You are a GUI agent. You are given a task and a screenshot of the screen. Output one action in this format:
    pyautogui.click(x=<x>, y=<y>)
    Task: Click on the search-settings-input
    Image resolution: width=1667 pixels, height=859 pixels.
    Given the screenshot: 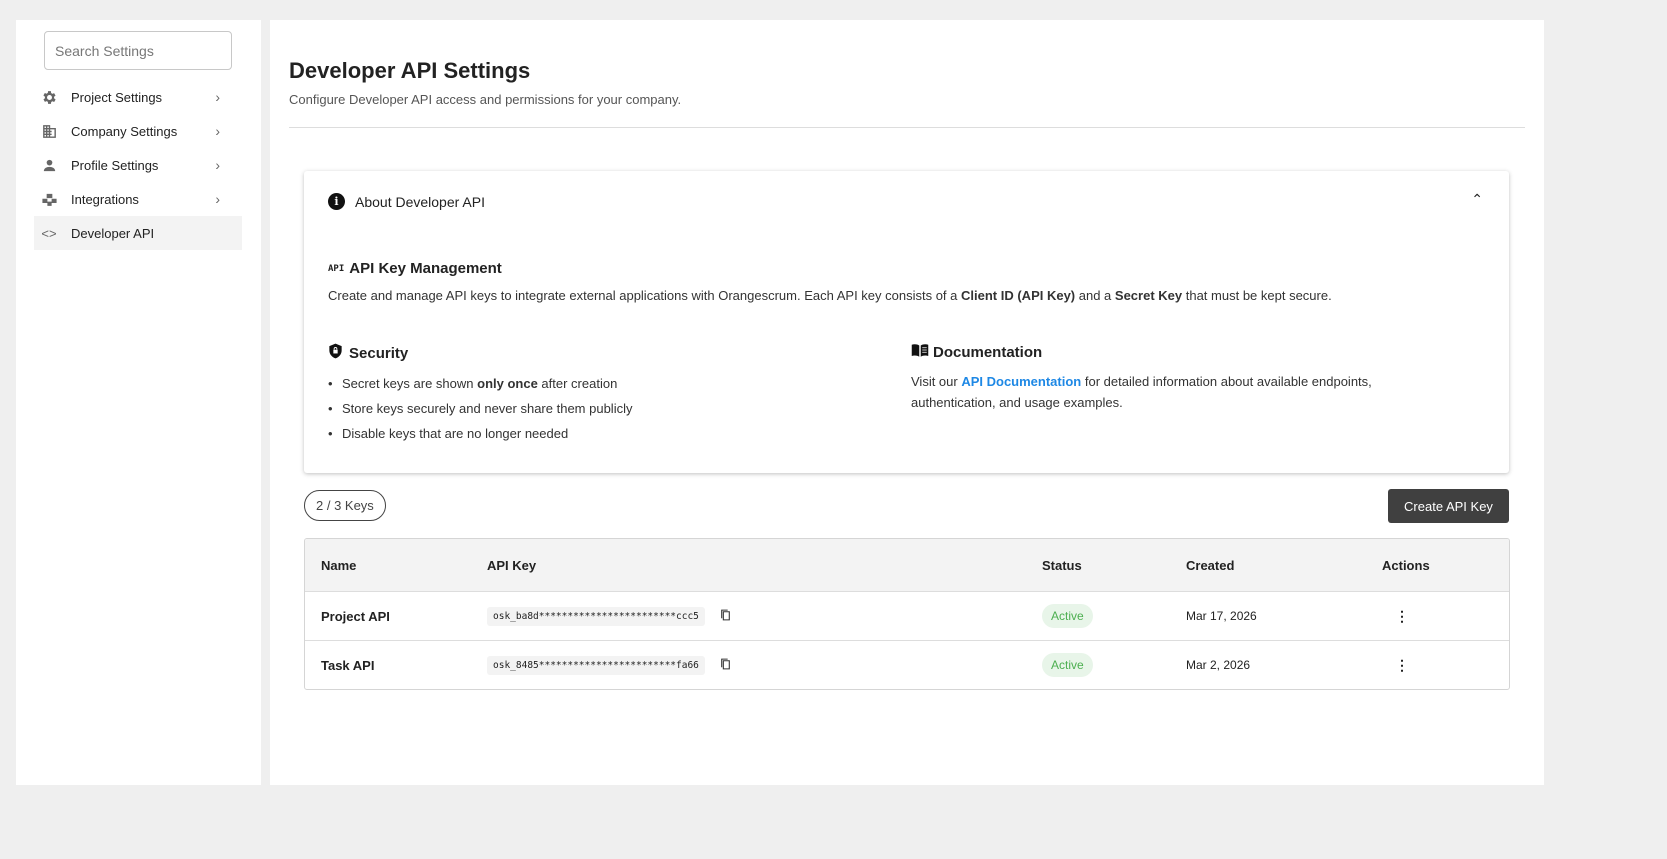 What is the action you would take?
    pyautogui.click(x=138, y=50)
    